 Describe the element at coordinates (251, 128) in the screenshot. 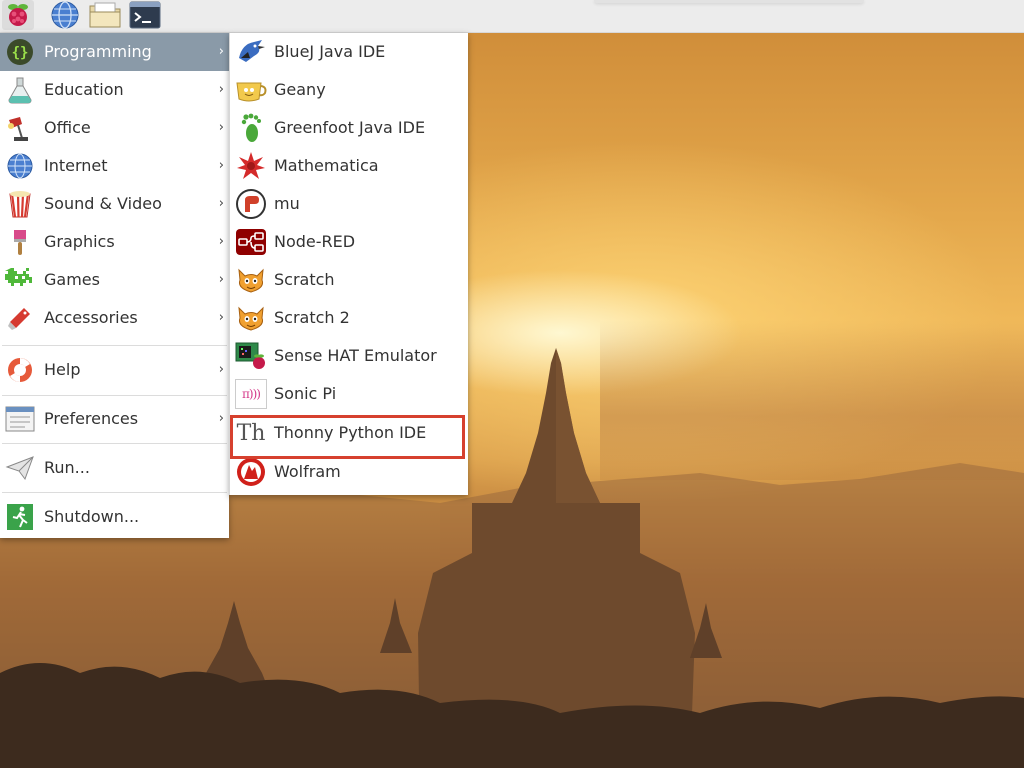

I see `greenfoot-icon` at that location.